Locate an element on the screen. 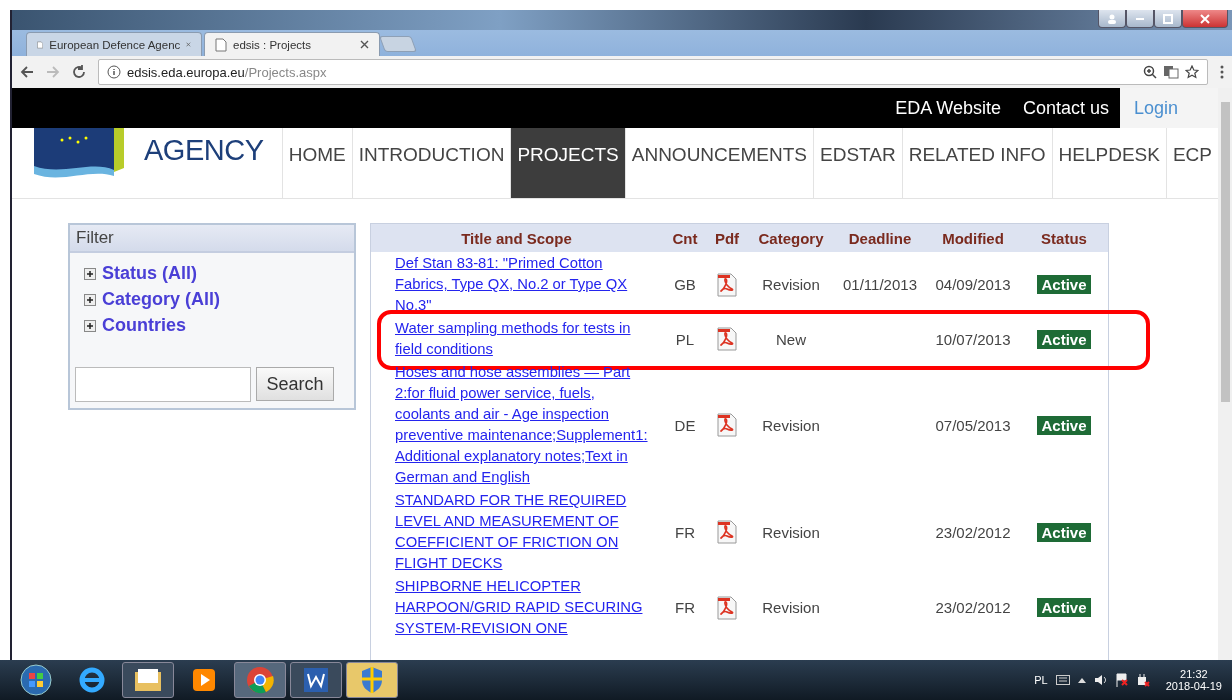 This screenshot has height=700, width=1232. search-button: Search is located at coordinates (295, 384).